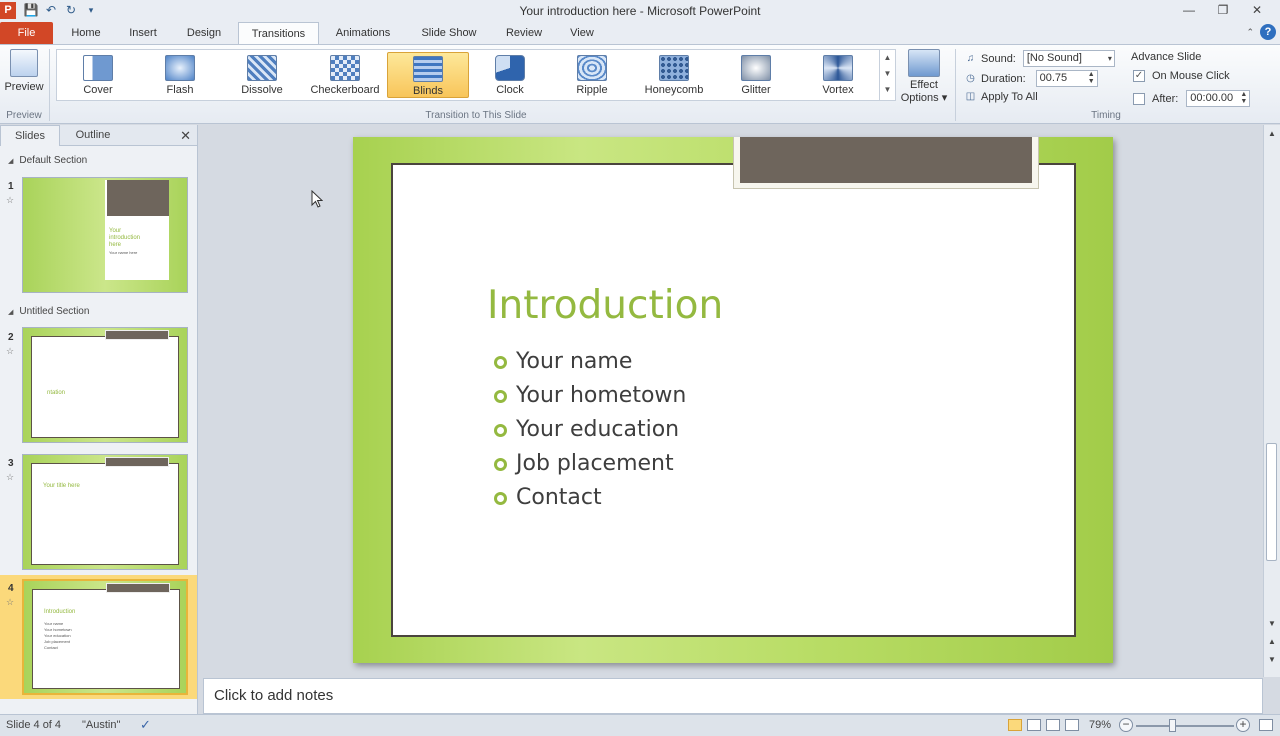  I want to click on scrollbar-thumb, so click(1271, 502).